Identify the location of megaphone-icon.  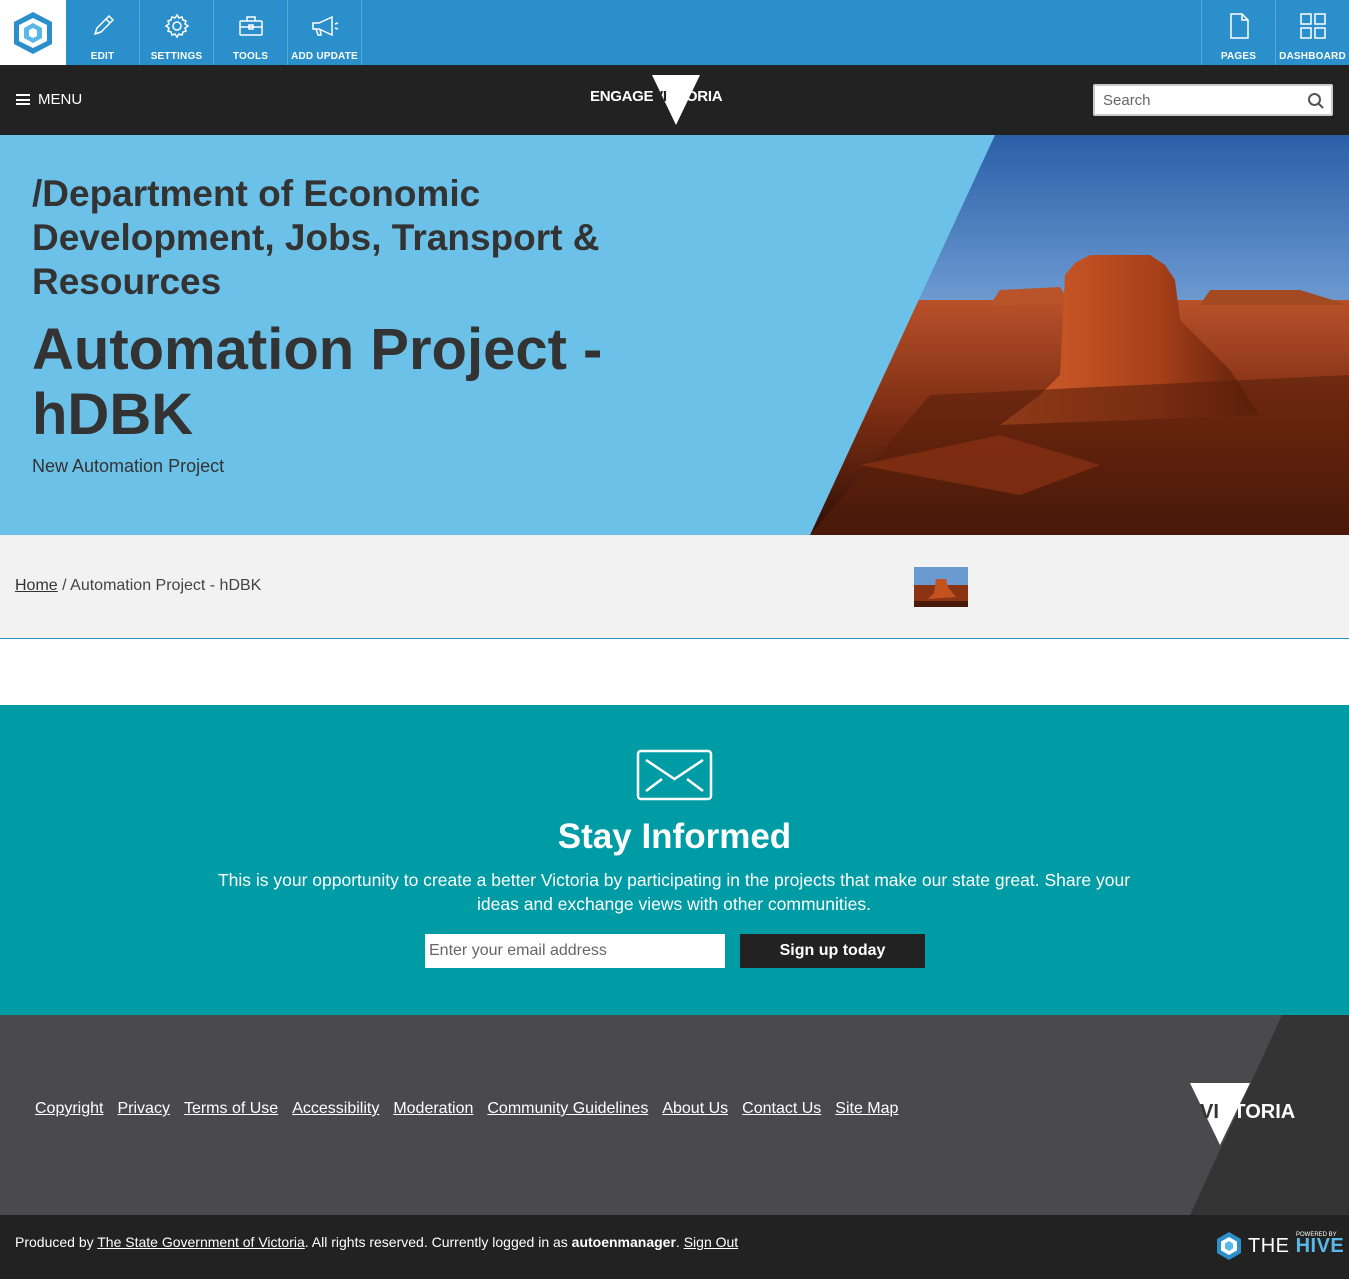
(325, 25).